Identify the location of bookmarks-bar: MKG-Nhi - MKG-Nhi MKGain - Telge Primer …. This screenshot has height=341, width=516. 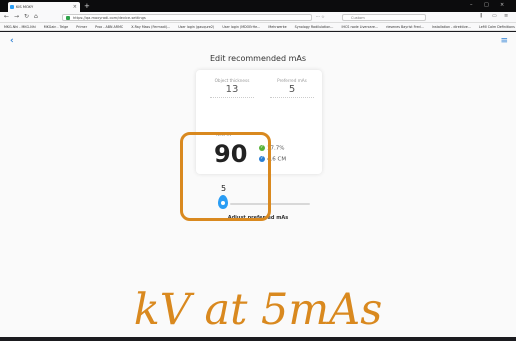
(258, 27).